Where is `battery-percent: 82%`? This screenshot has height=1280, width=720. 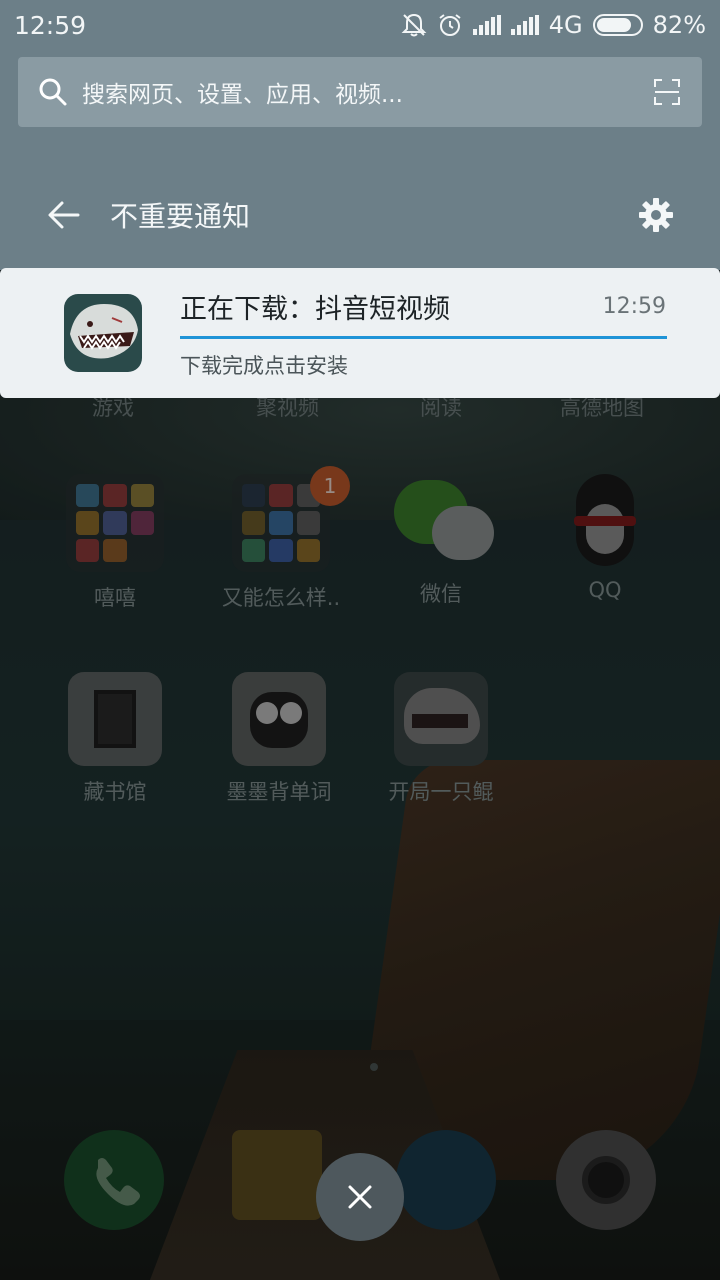
battery-percent: 82% is located at coordinates (679, 25).